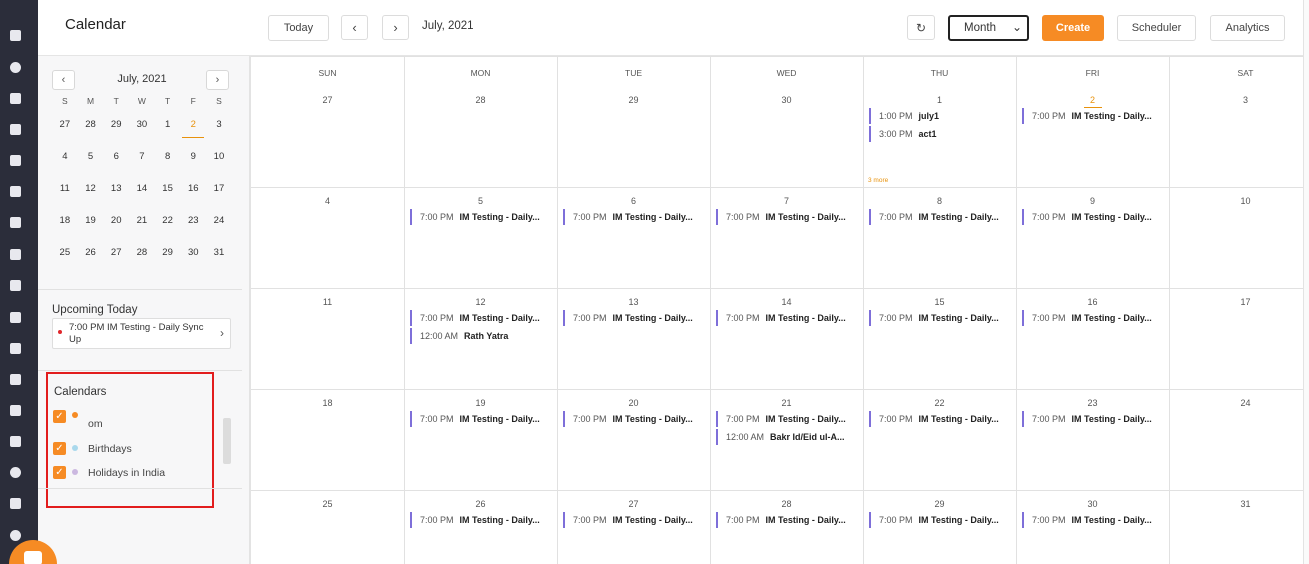 The width and height of the screenshot is (1309, 564). I want to click on dashboard-icon, so click(15, 35).